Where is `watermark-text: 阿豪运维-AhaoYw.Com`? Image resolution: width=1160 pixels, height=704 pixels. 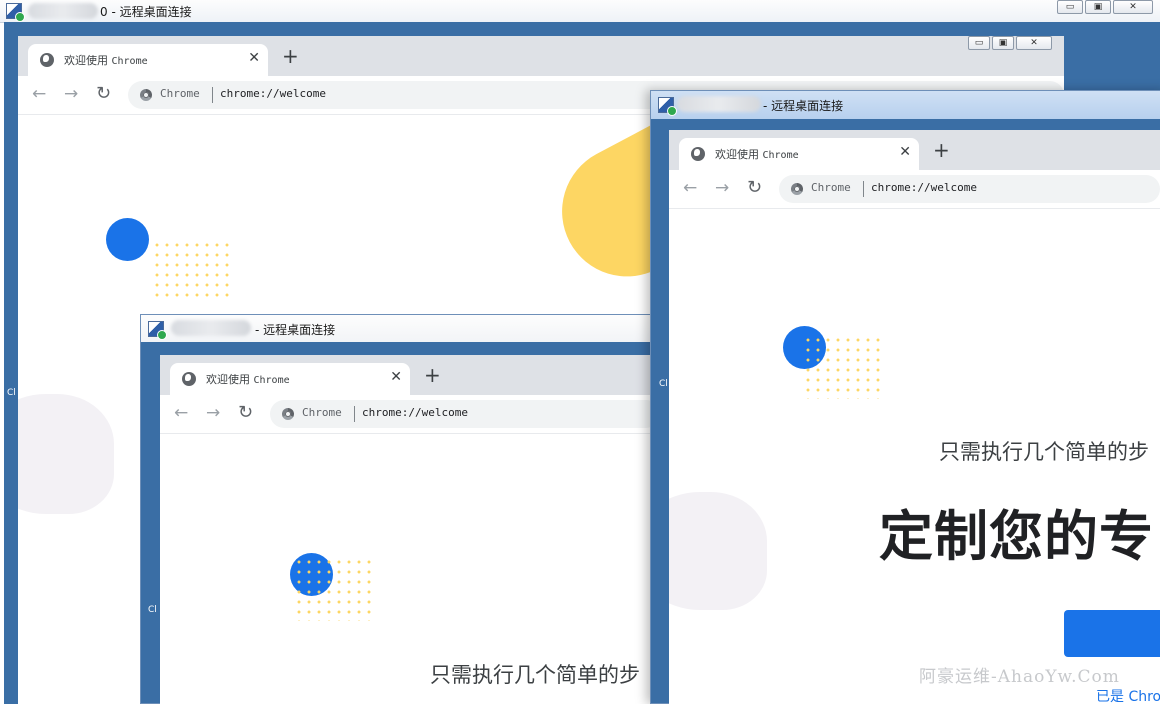
watermark-text: 阿豪运维-AhaoYw.Com is located at coordinates (1019, 677).